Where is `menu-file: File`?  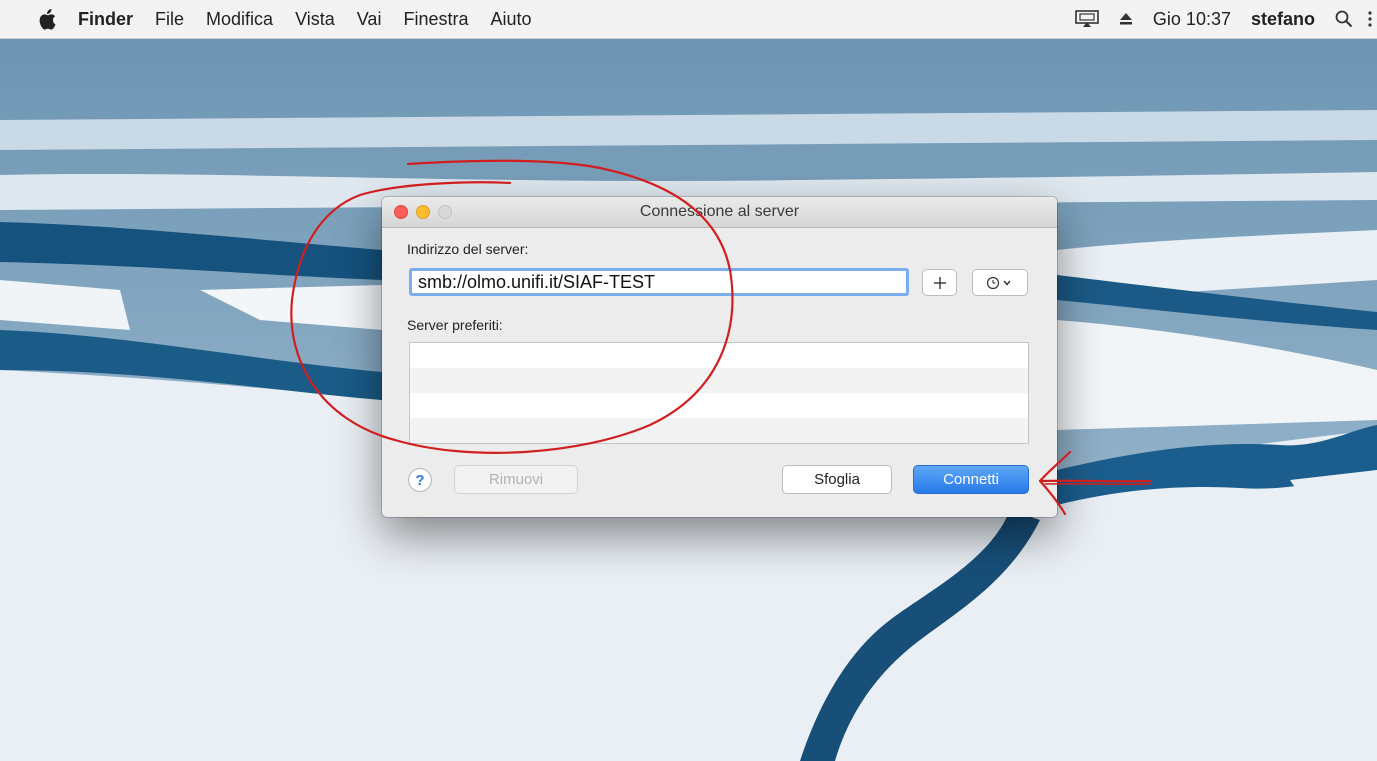 menu-file: File is located at coordinates (169, 19).